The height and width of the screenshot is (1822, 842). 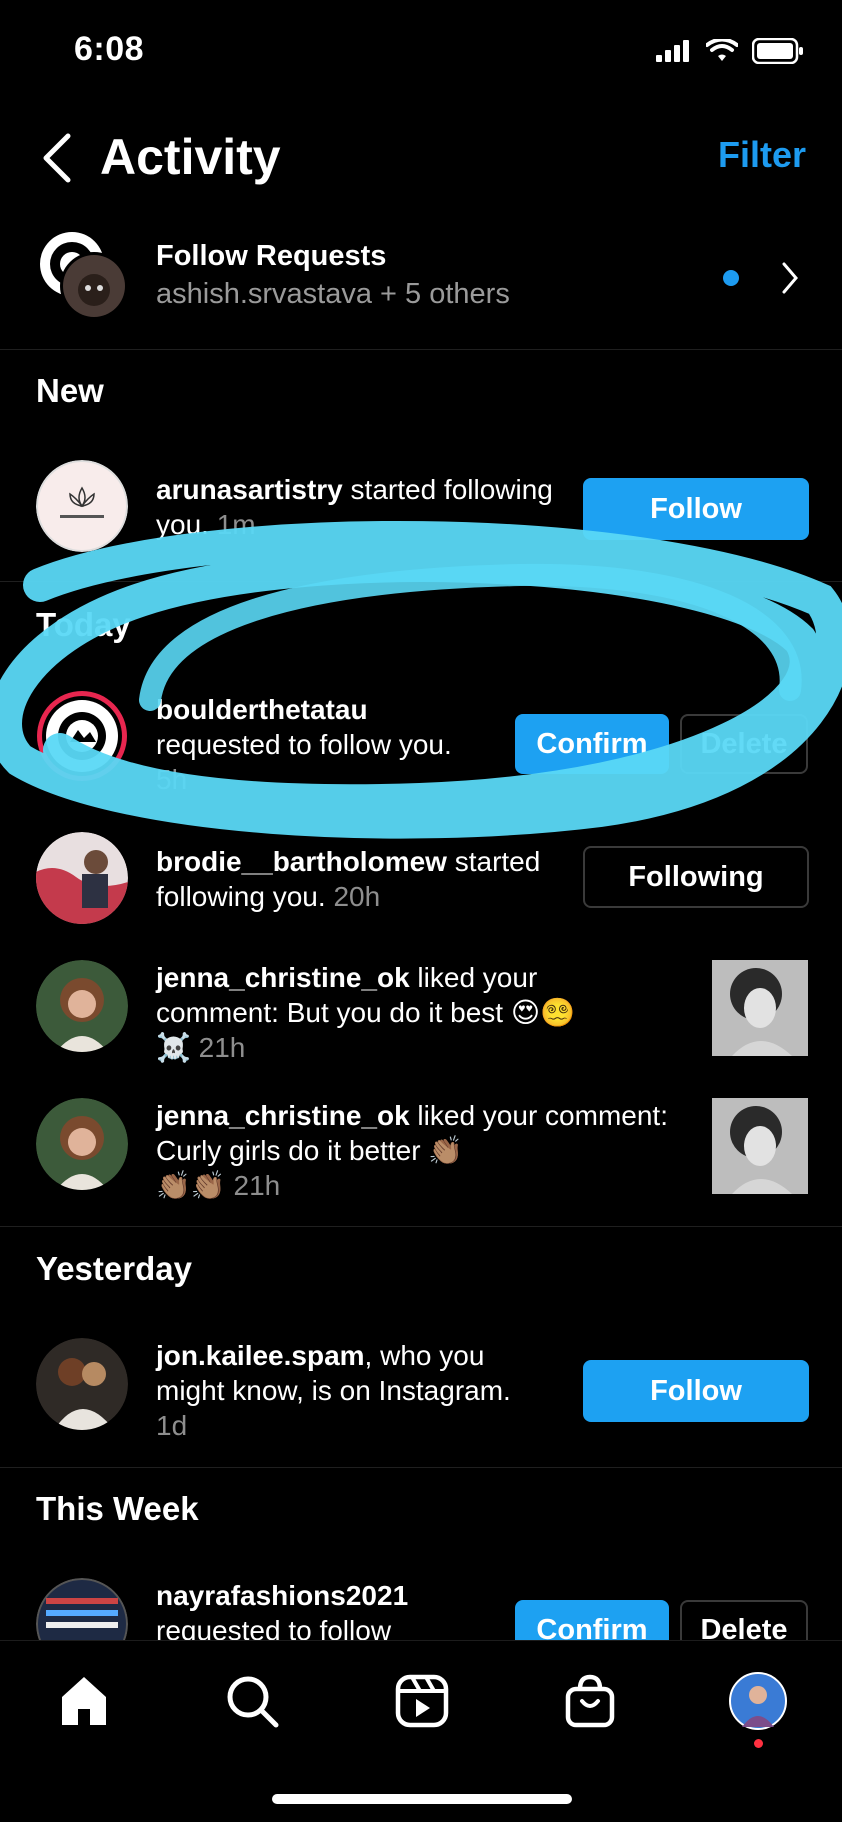 I want to click on username: brodie__bartholomew, so click(x=301, y=861).